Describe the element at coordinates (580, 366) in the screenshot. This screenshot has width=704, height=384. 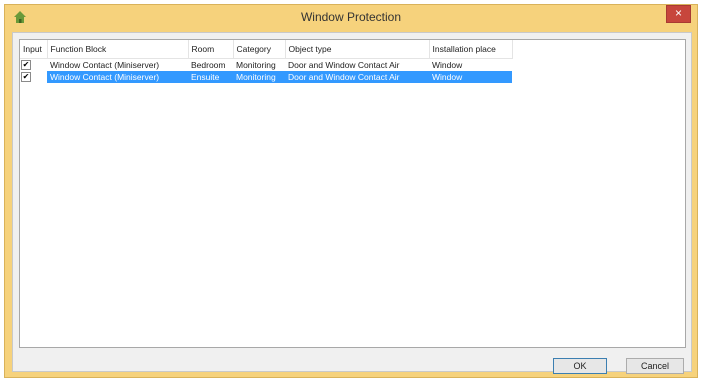
I see `ok-button: OK` at that location.